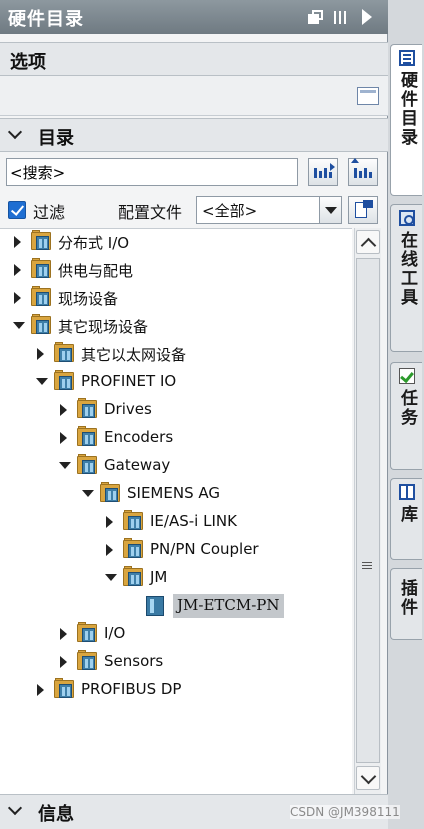 The height and width of the screenshot is (829, 424). Describe the element at coordinates (368, 242) in the screenshot. I see `scroll-up-button` at that location.